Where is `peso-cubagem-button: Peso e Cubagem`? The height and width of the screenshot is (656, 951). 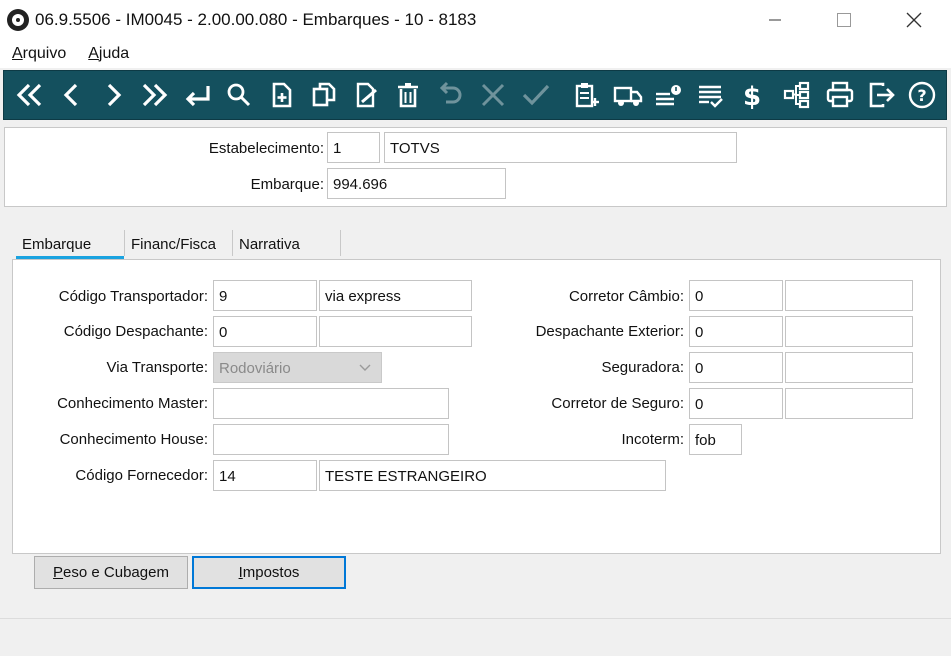 peso-cubagem-button: Peso e Cubagem is located at coordinates (111, 572).